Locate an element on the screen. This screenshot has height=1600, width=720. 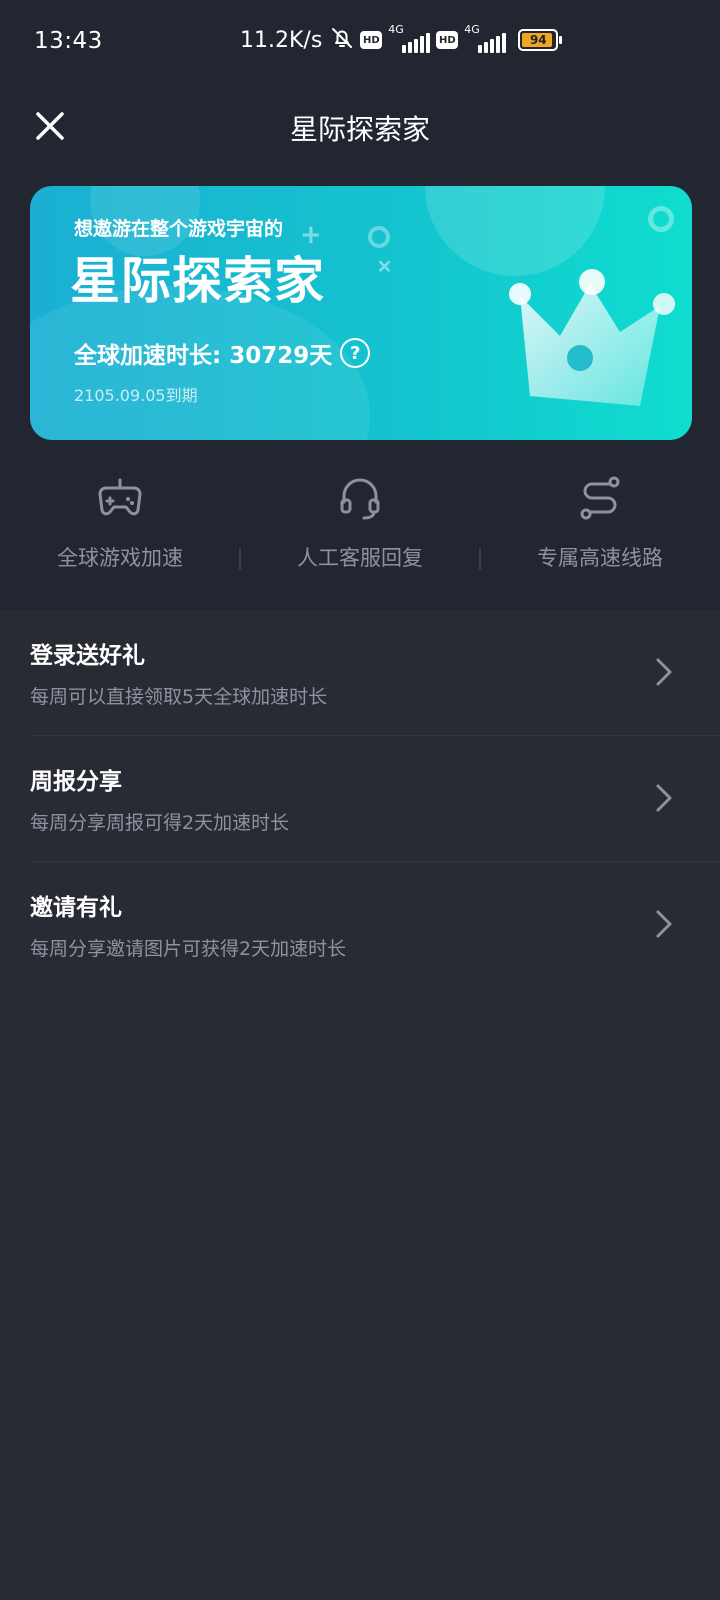
feature-customer-service: 人工客服回复 is located at coordinates (360, 530).